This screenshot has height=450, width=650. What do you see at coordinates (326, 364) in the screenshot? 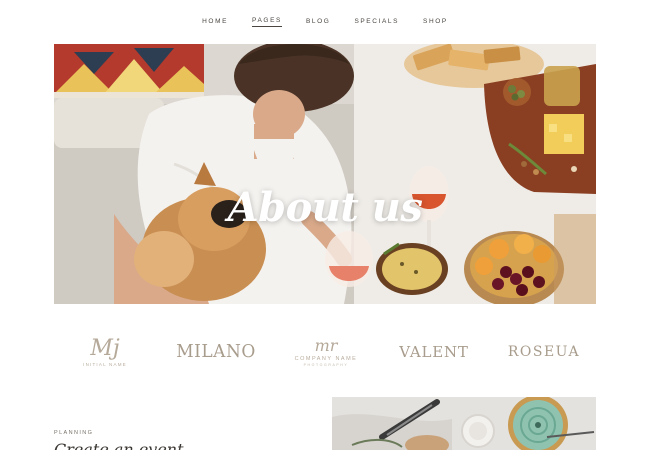
I see `logo-subtext-2: PHOTOGRAPHY` at bounding box center [326, 364].